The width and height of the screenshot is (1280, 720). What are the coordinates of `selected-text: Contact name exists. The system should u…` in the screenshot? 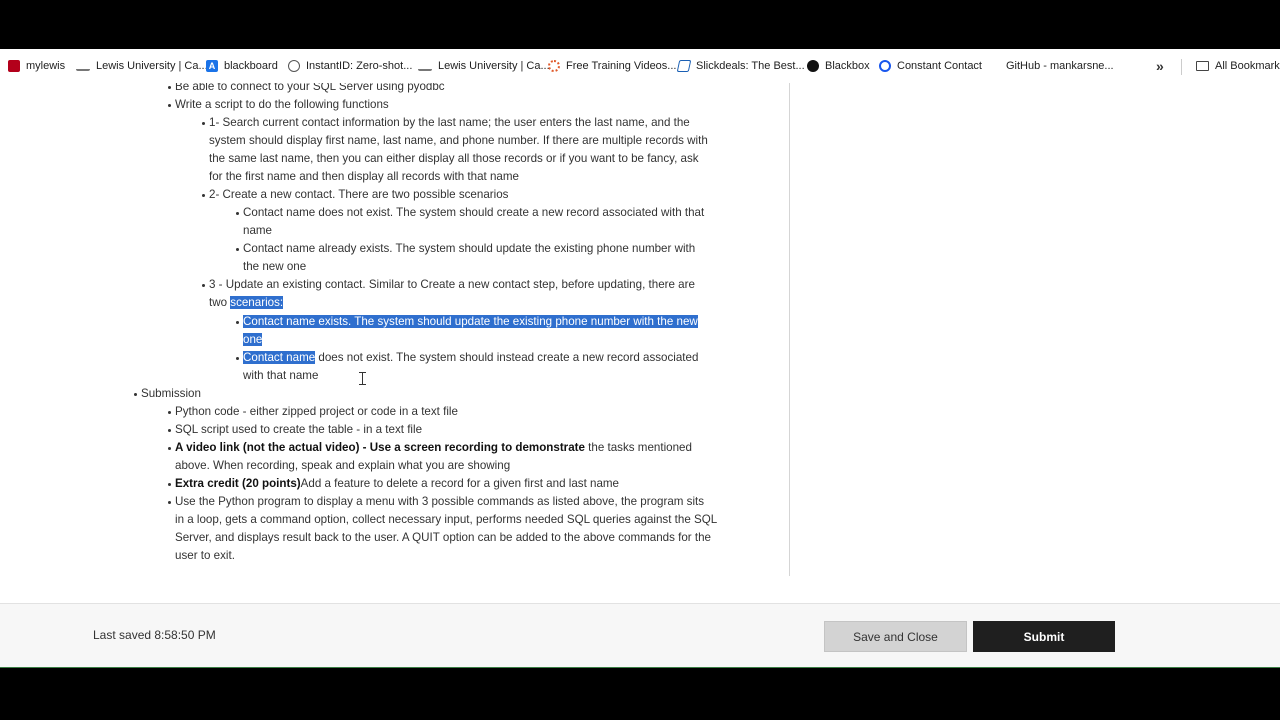 It's located at (470, 321).